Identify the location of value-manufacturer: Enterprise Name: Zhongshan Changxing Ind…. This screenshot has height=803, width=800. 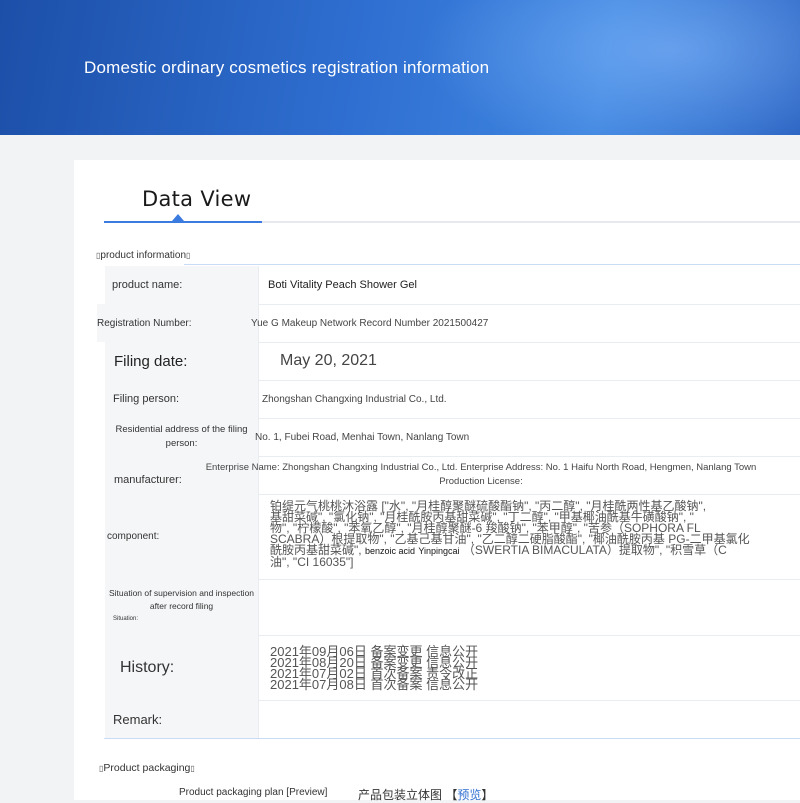
(481, 474).